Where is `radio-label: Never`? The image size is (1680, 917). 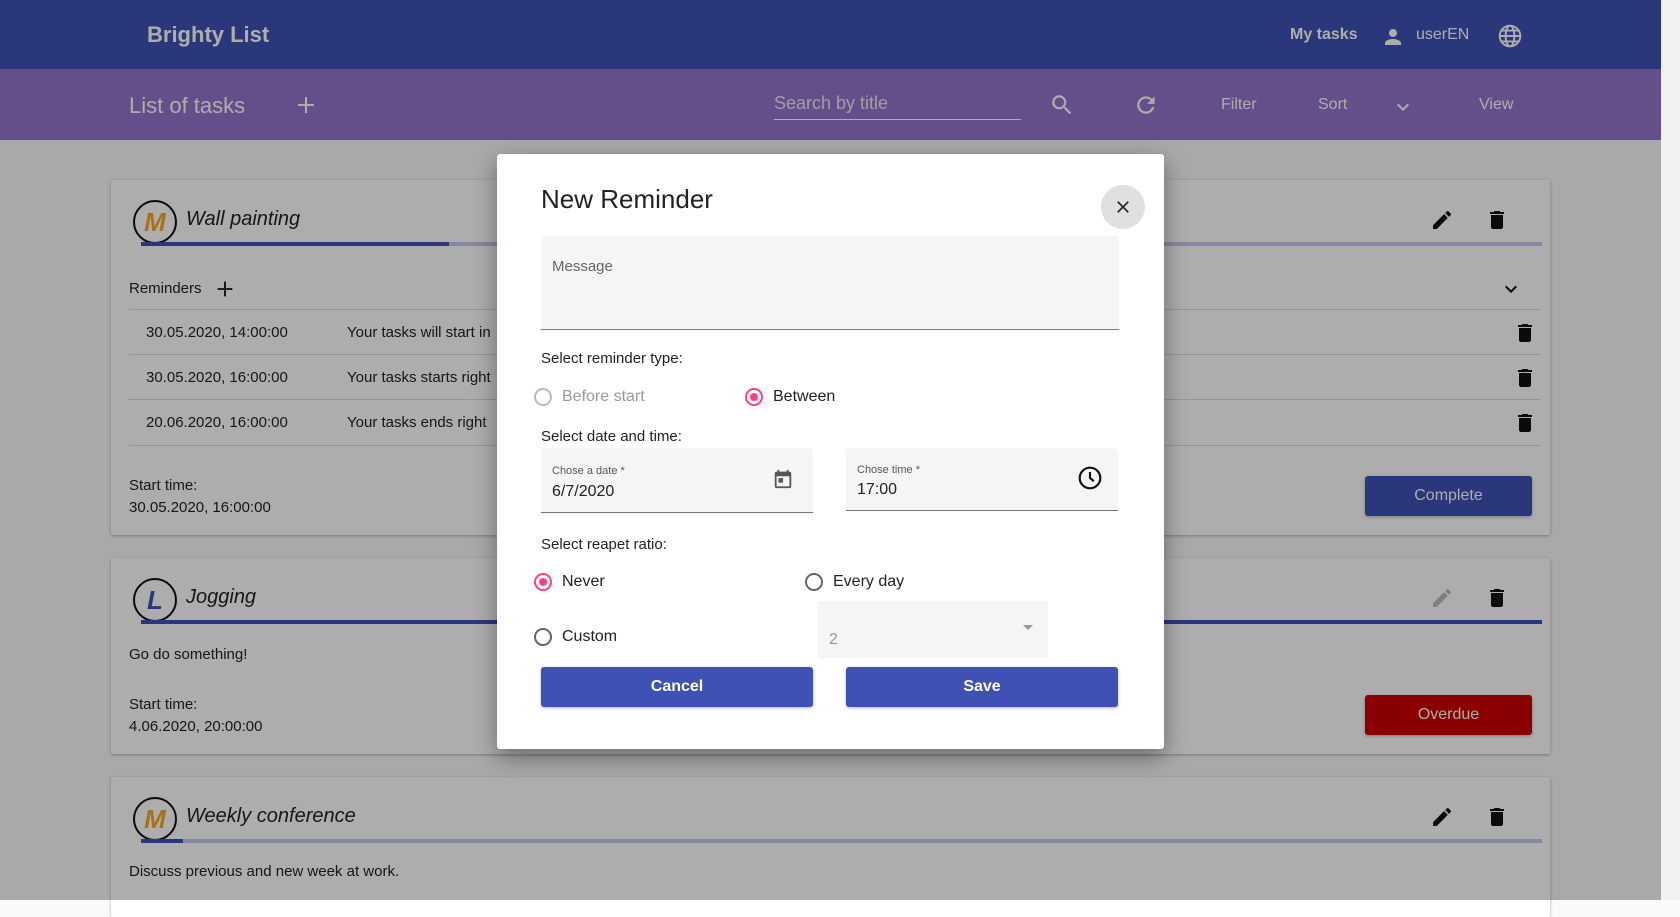
radio-label: Never is located at coordinates (583, 581).